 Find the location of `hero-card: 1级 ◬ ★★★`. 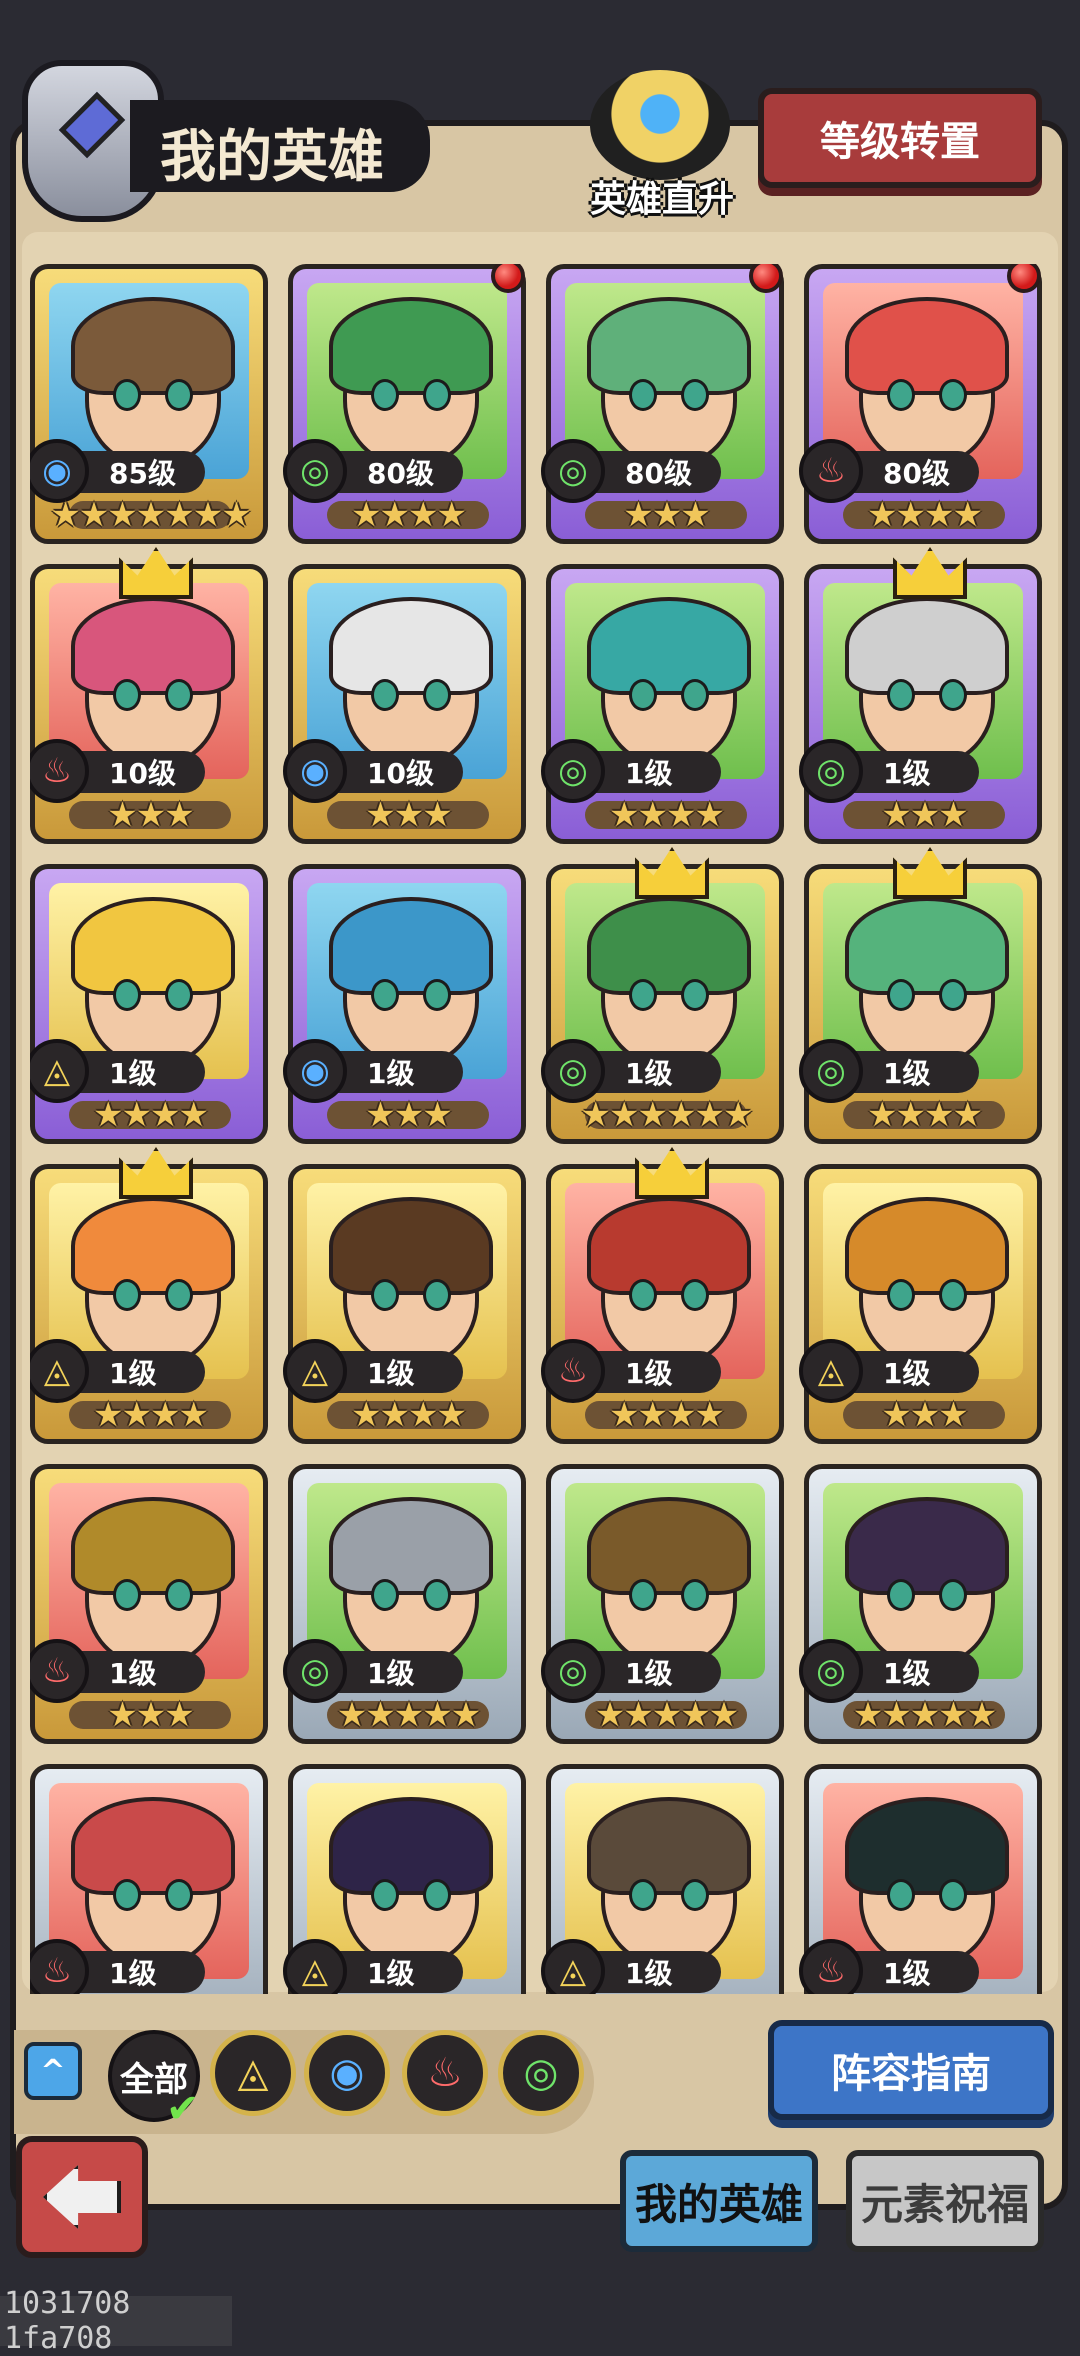

hero-card: 1级 ◬ ★★★ is located at coordinates (920, 1304).